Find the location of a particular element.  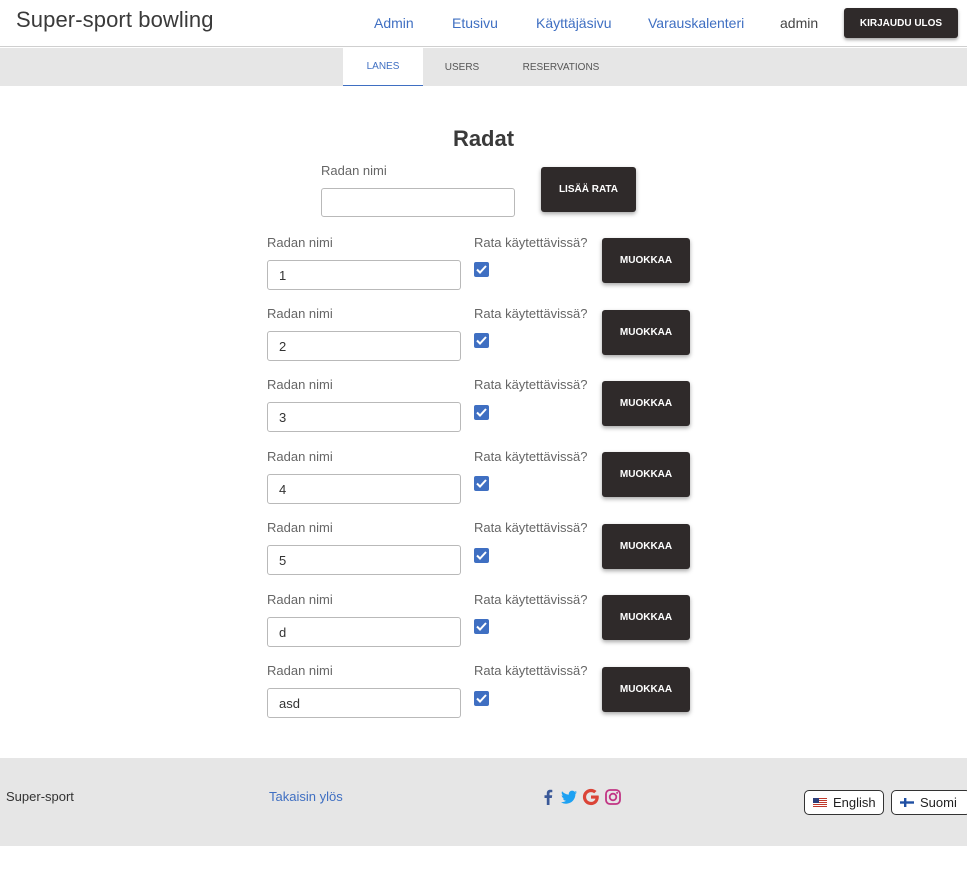

add-lane-name-label: Radan nimi is located at coordinates (354, 170).